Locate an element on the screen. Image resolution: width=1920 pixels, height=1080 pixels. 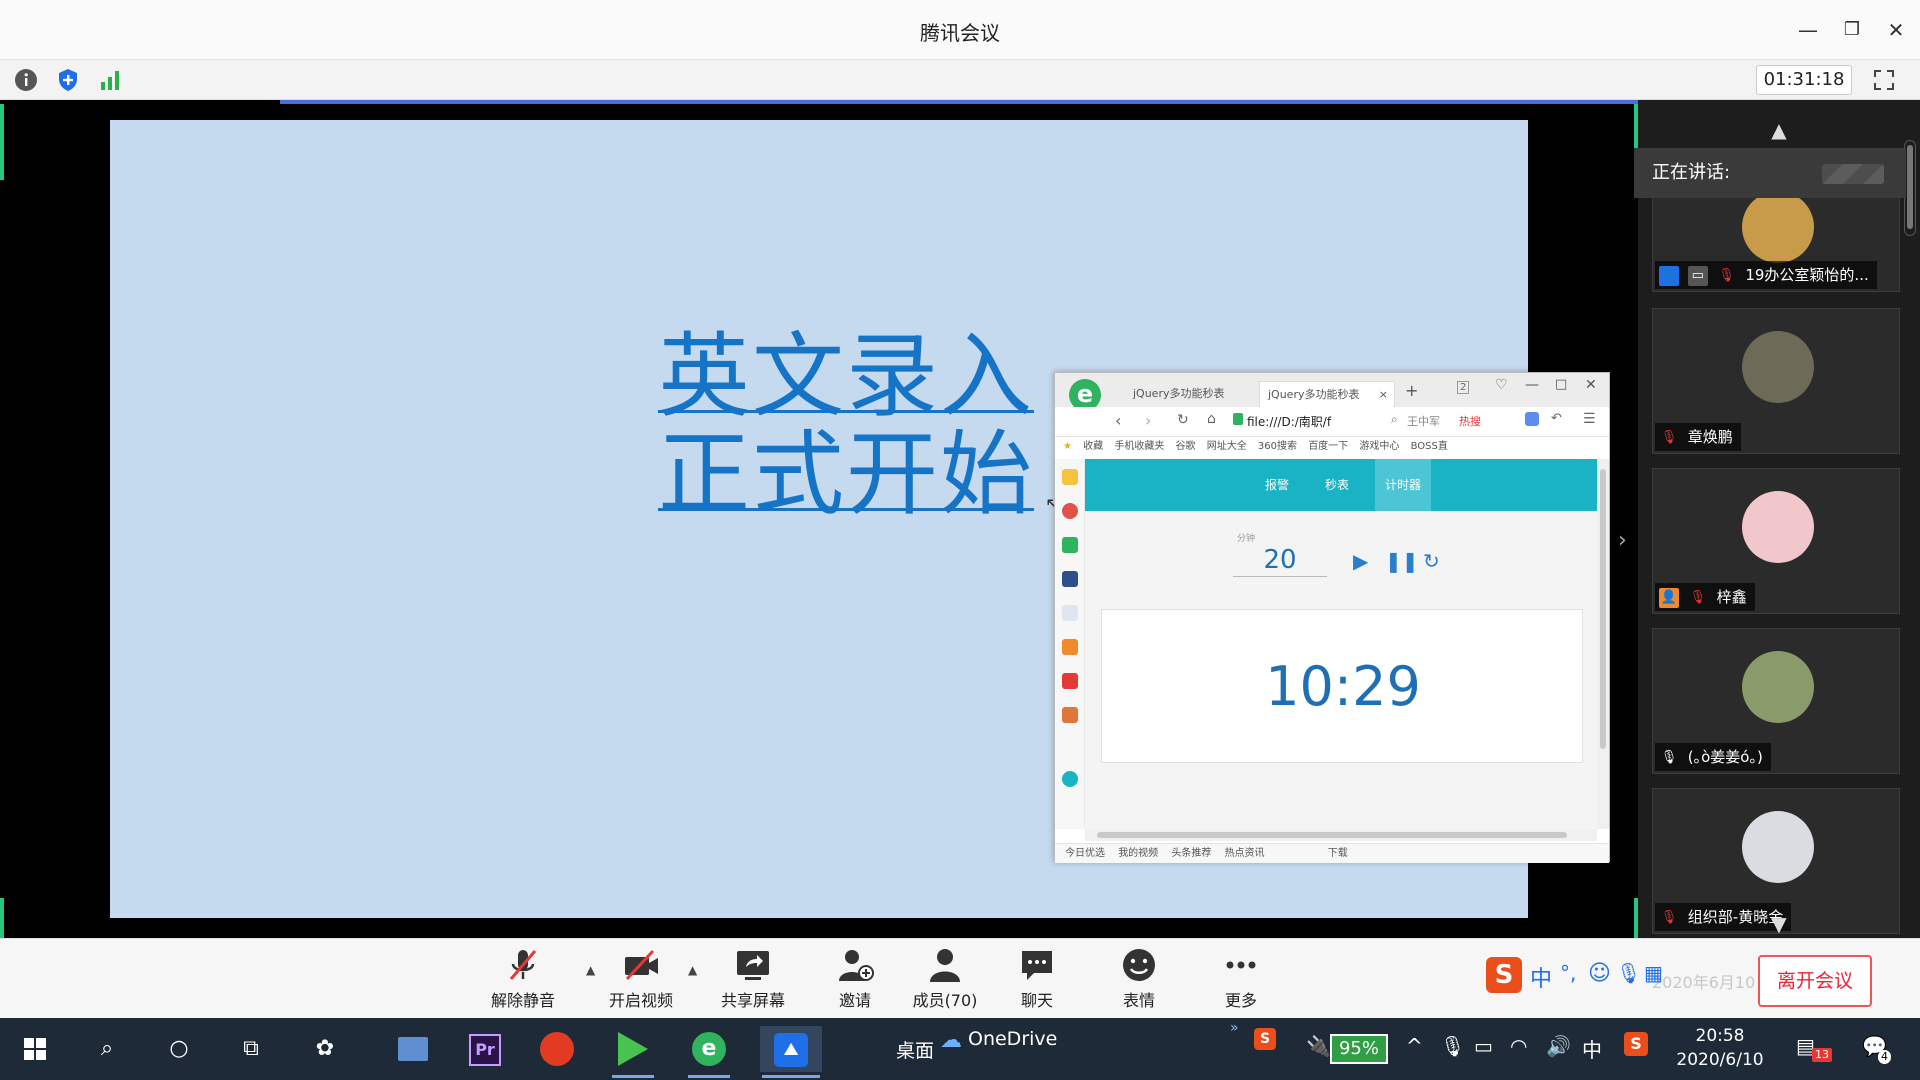
refresh-icon: ↻ is located at coordinates (1183, 420).